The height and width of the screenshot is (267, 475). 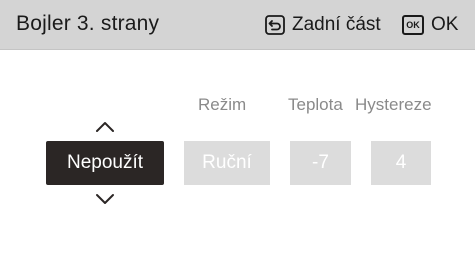 I want to click on ok-button: OK OK, so click(x=430, y=25).